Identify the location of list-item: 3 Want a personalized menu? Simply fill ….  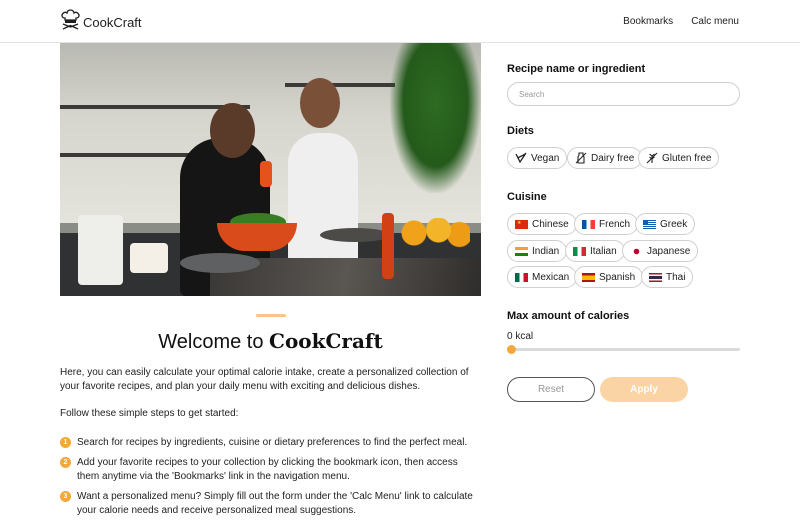
(270, 504).